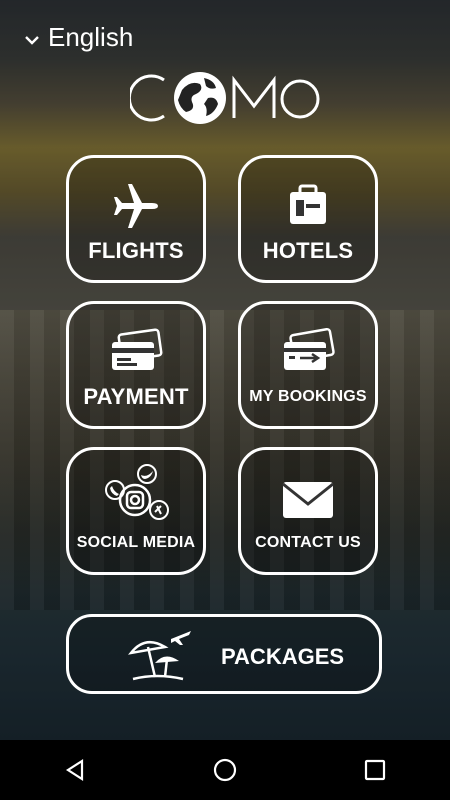  I want to click on social-media-icon, so click(136, 496).